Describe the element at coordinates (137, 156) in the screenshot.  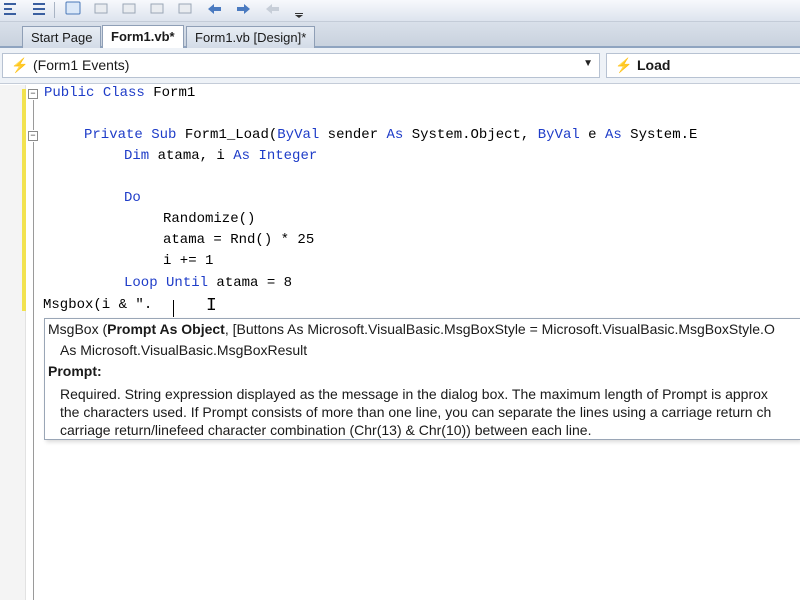
I see `keyword: Dim` at that location.